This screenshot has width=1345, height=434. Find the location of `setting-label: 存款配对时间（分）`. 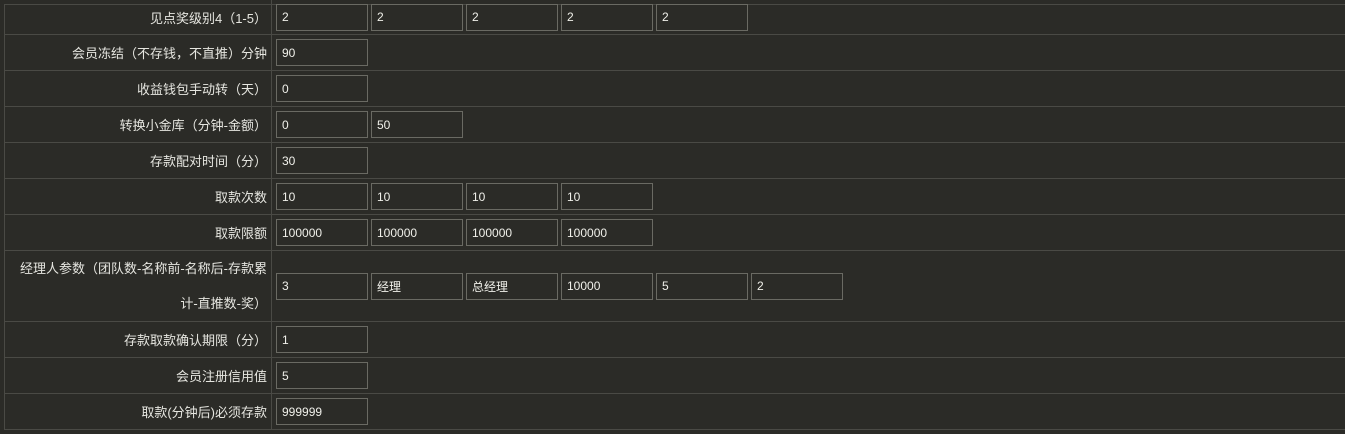

setting-label: 存款配对时间（分） is located at coordinates (138, 160).